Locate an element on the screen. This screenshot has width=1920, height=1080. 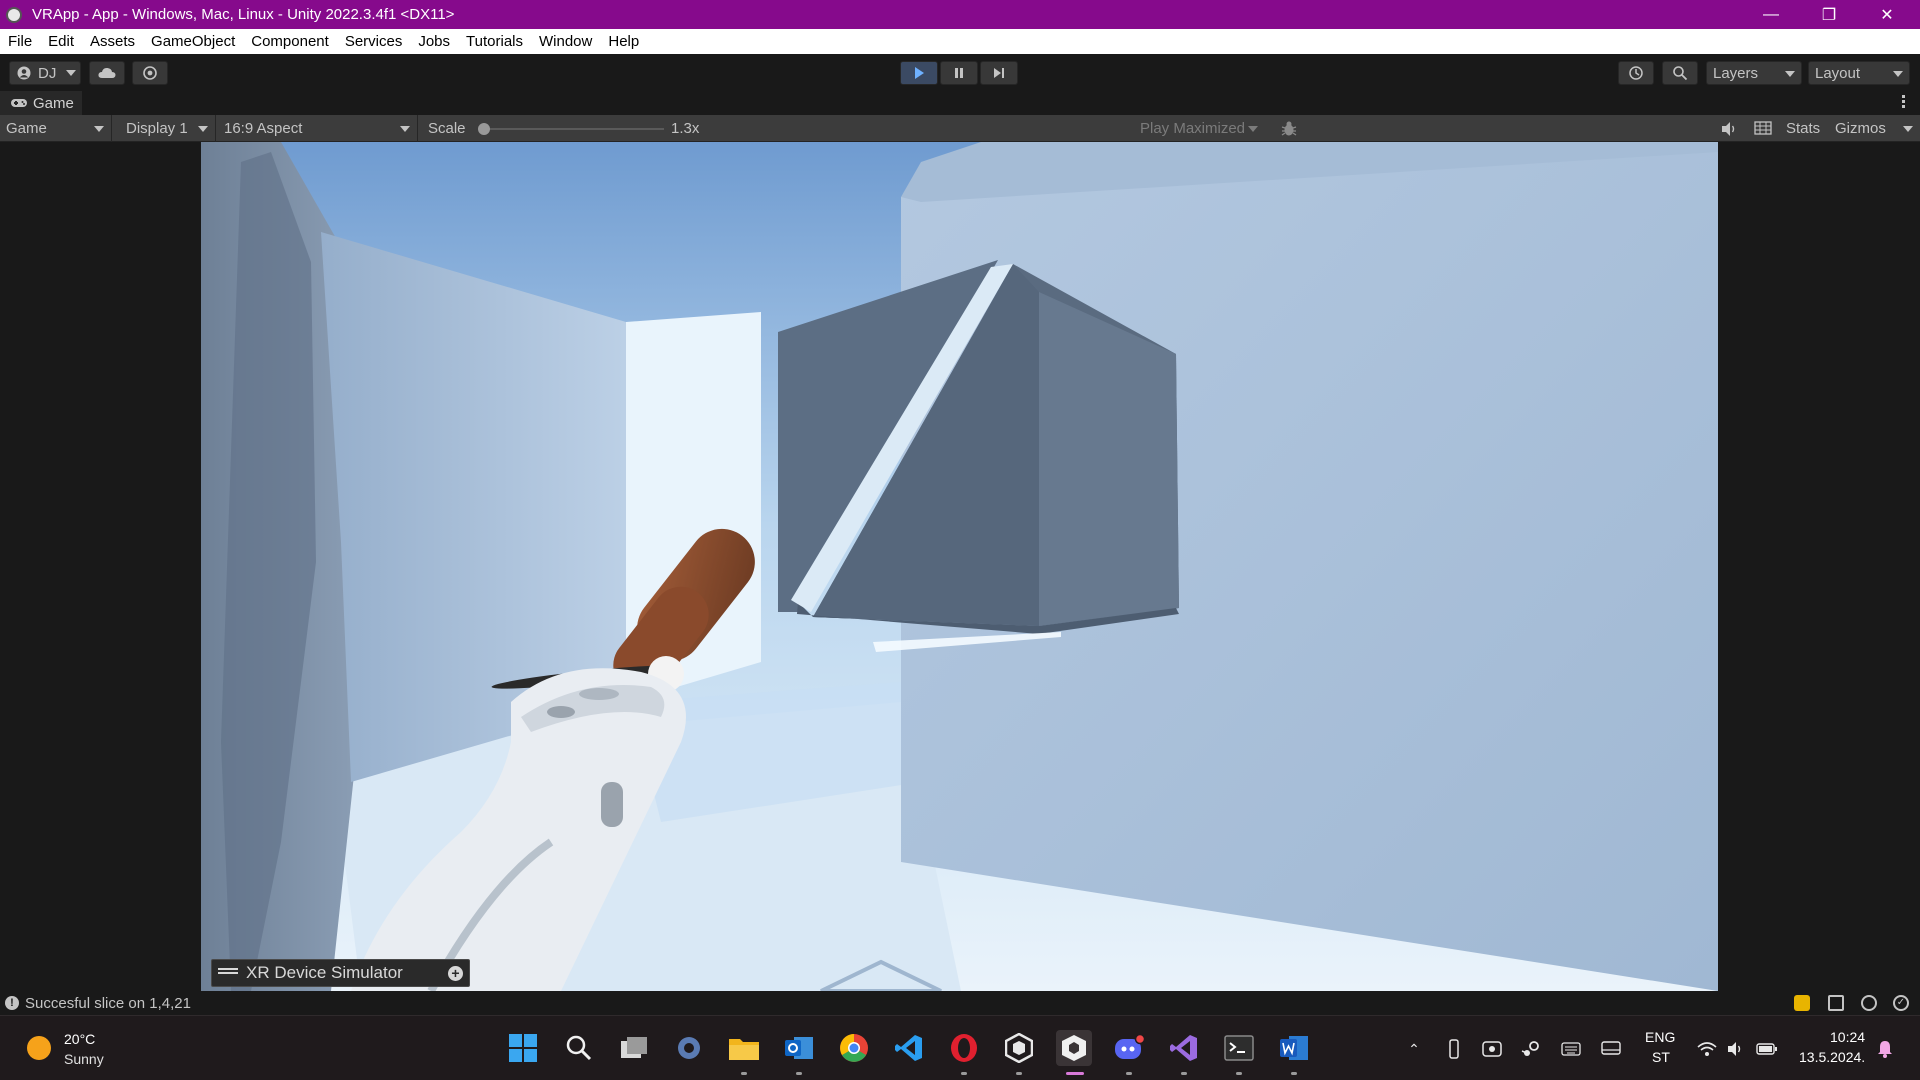
tab-game: Game is located at coordinates (41, 103).